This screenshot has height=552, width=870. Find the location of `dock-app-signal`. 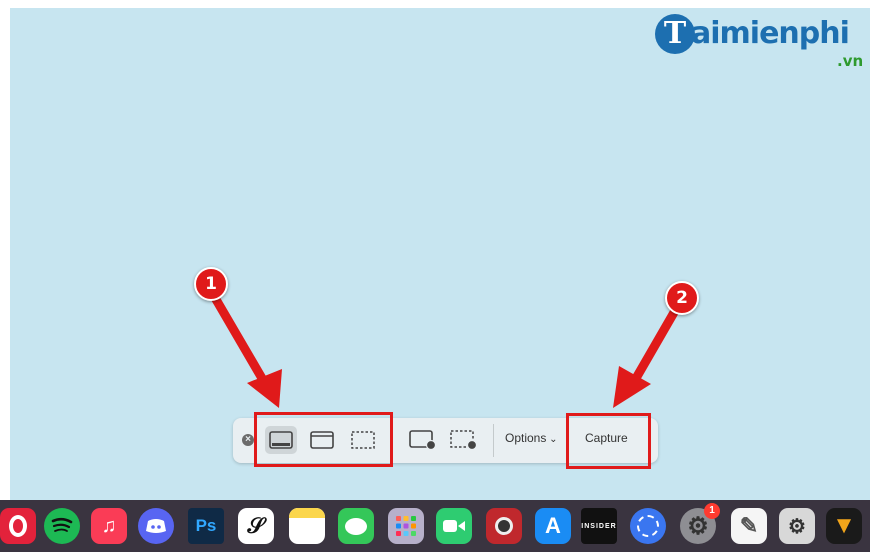

dock-app-signal is located at coordinates (648, 526).